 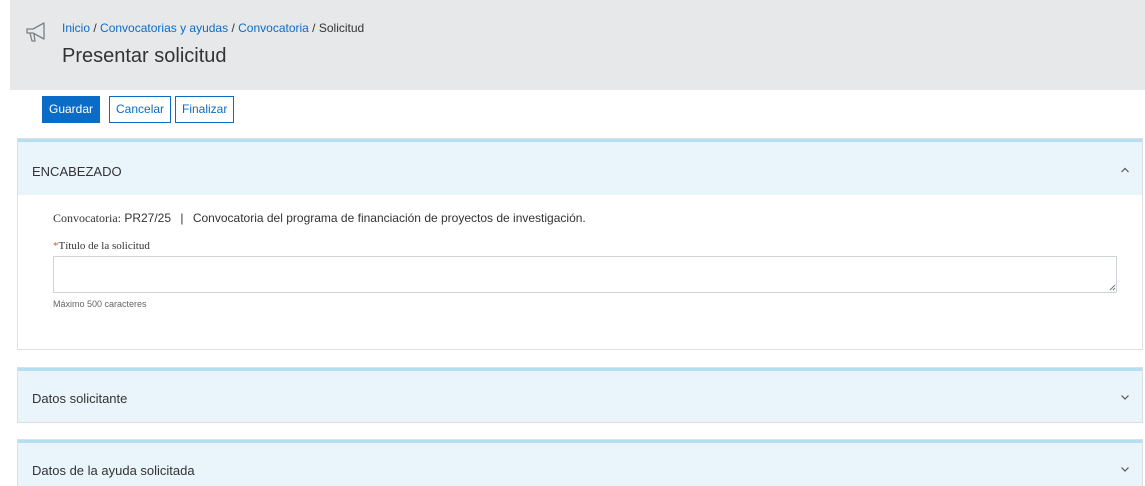 I want to click on breadcrumb-convocatoria: Convocatoria, so click(x=273, y=28).